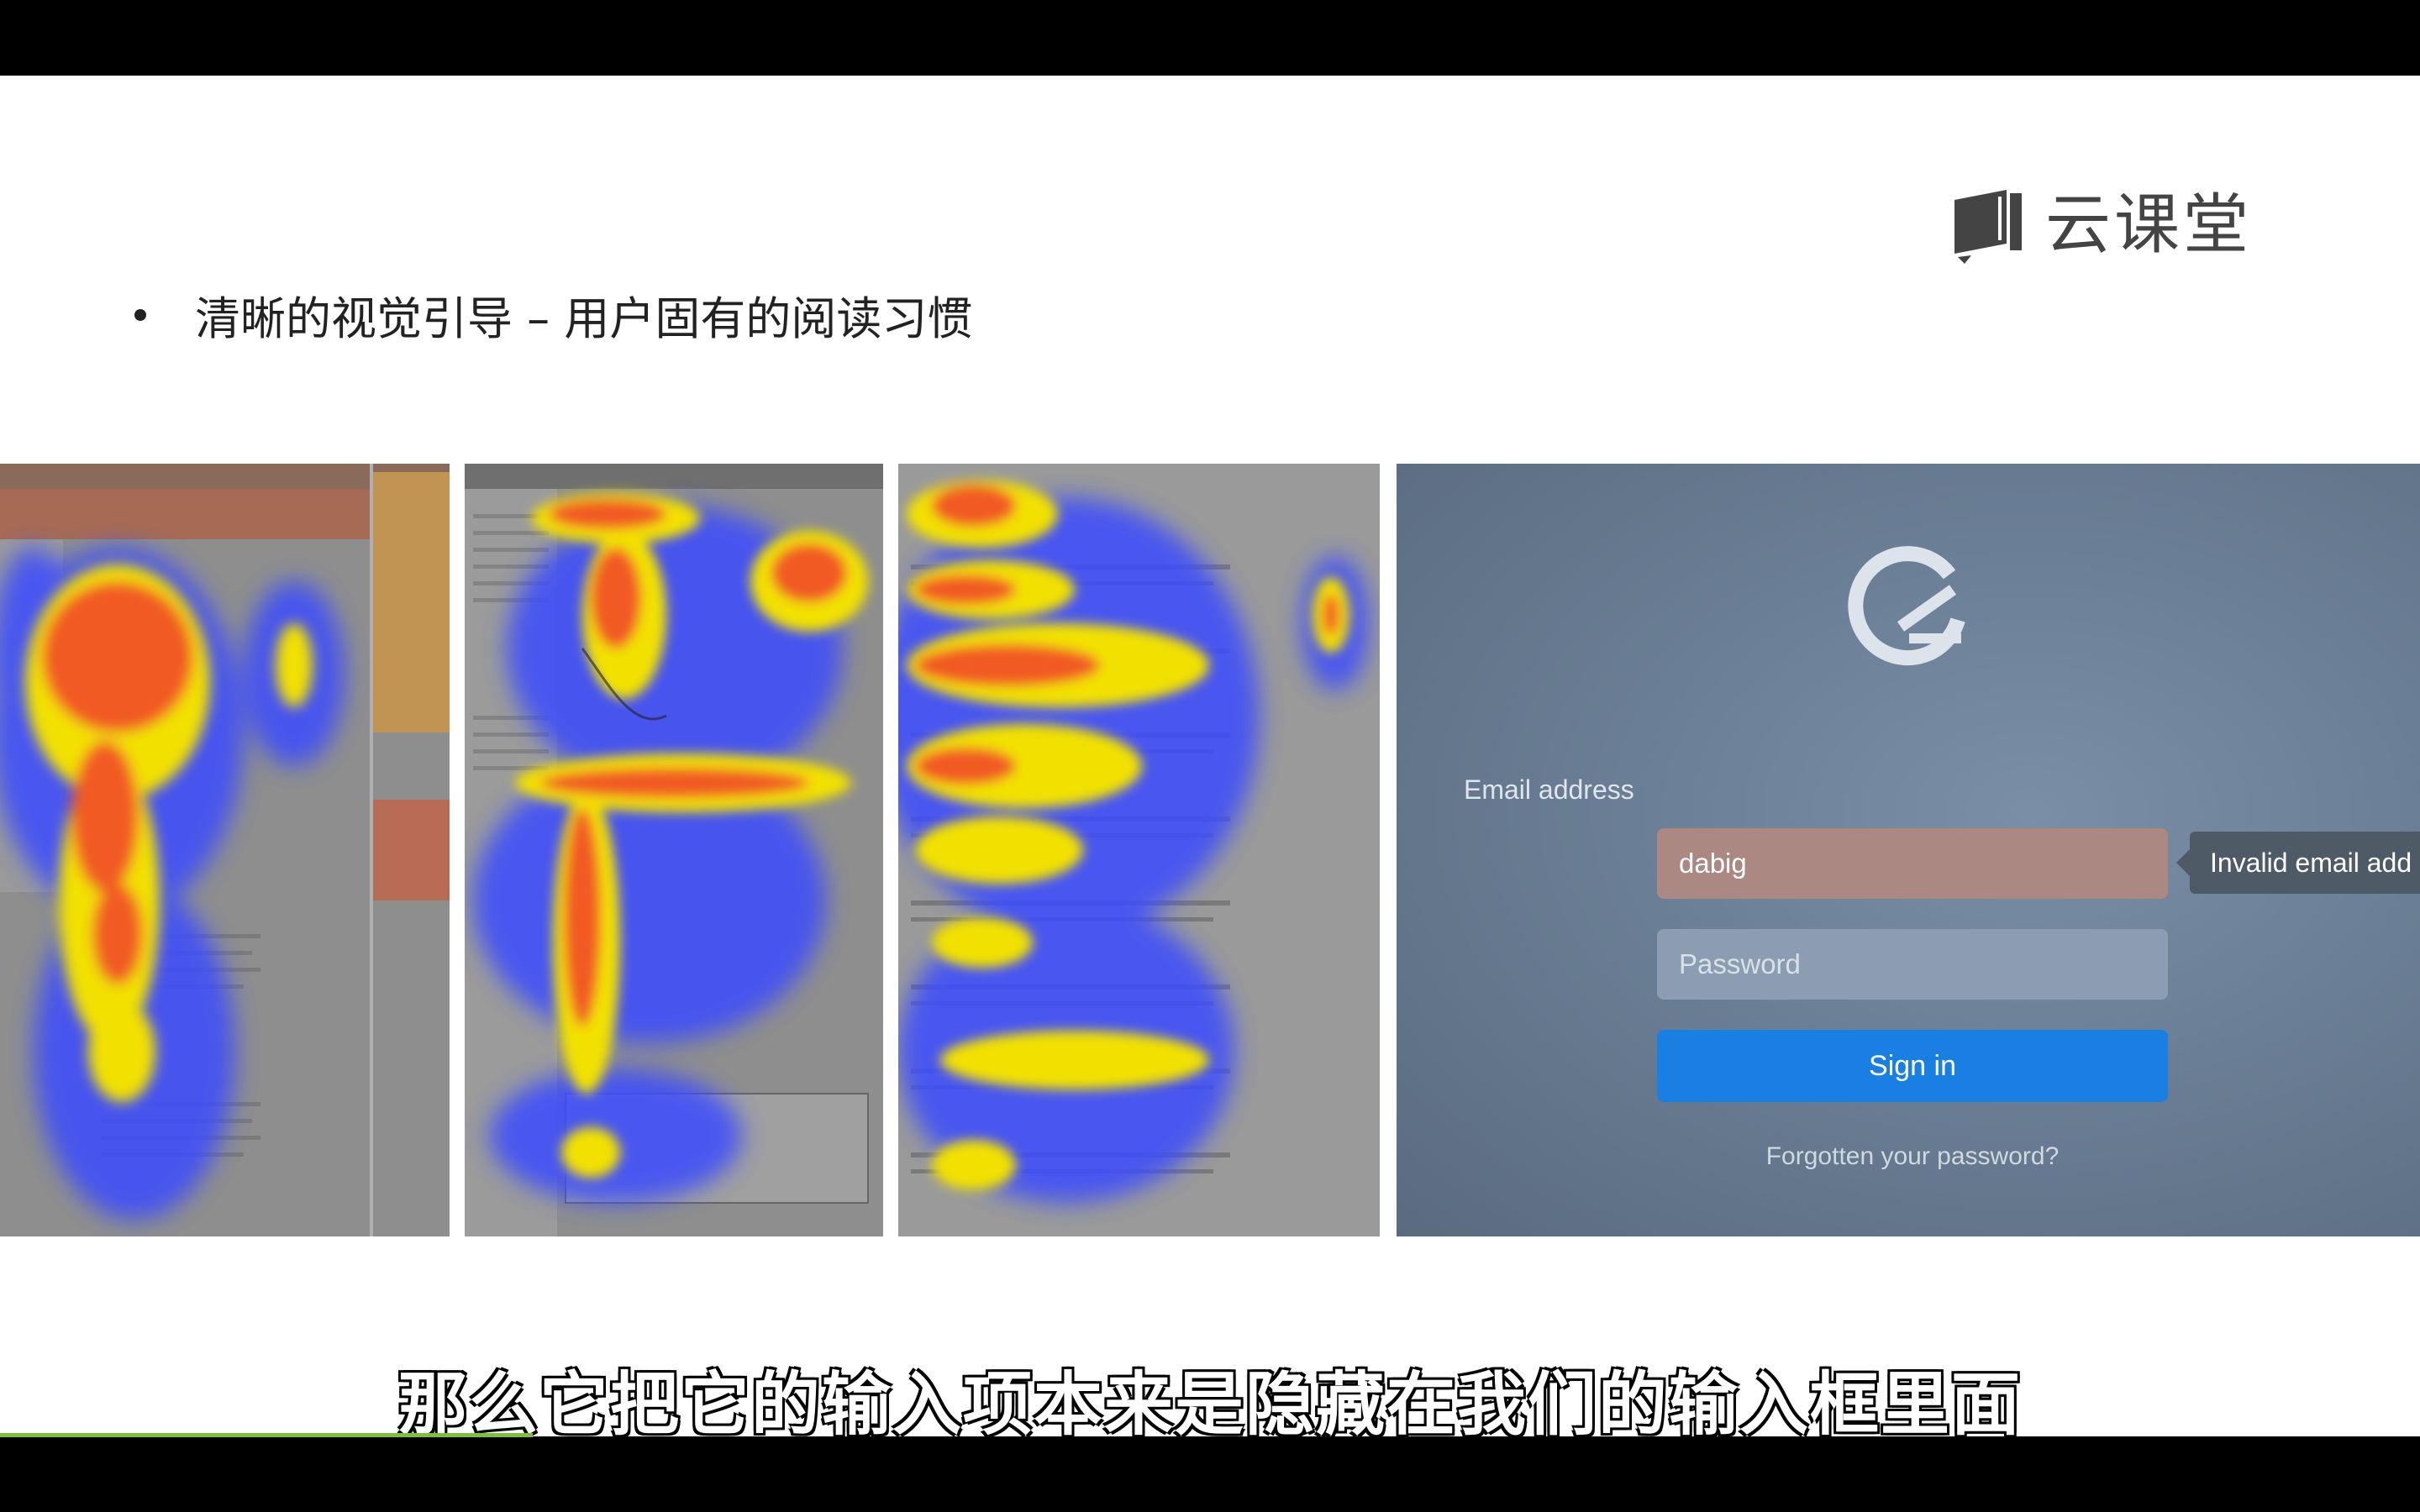  I want to click on sign-in-label: Sign in, so click(1913, 1065).